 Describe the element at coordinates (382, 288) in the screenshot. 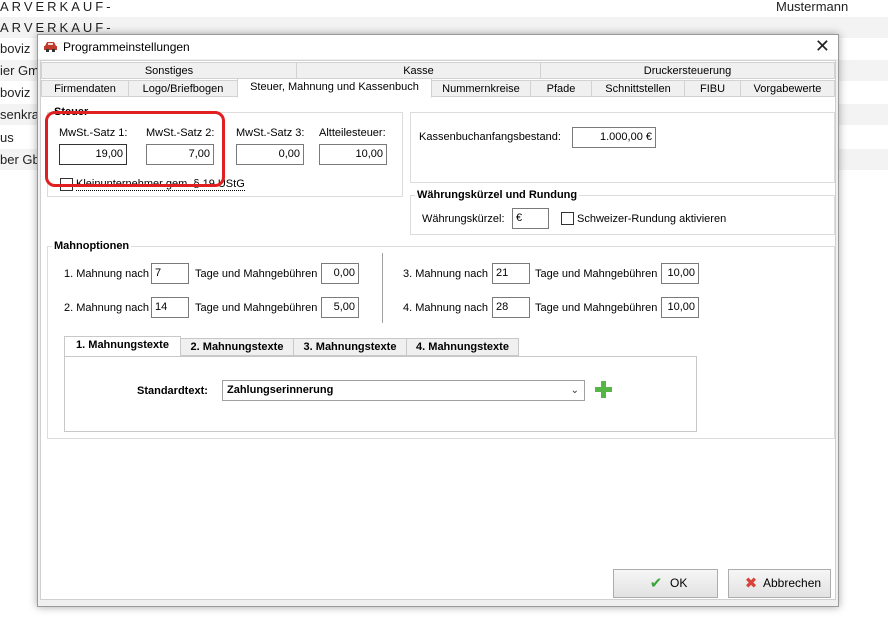

I see `mahnung-divider` at that location.